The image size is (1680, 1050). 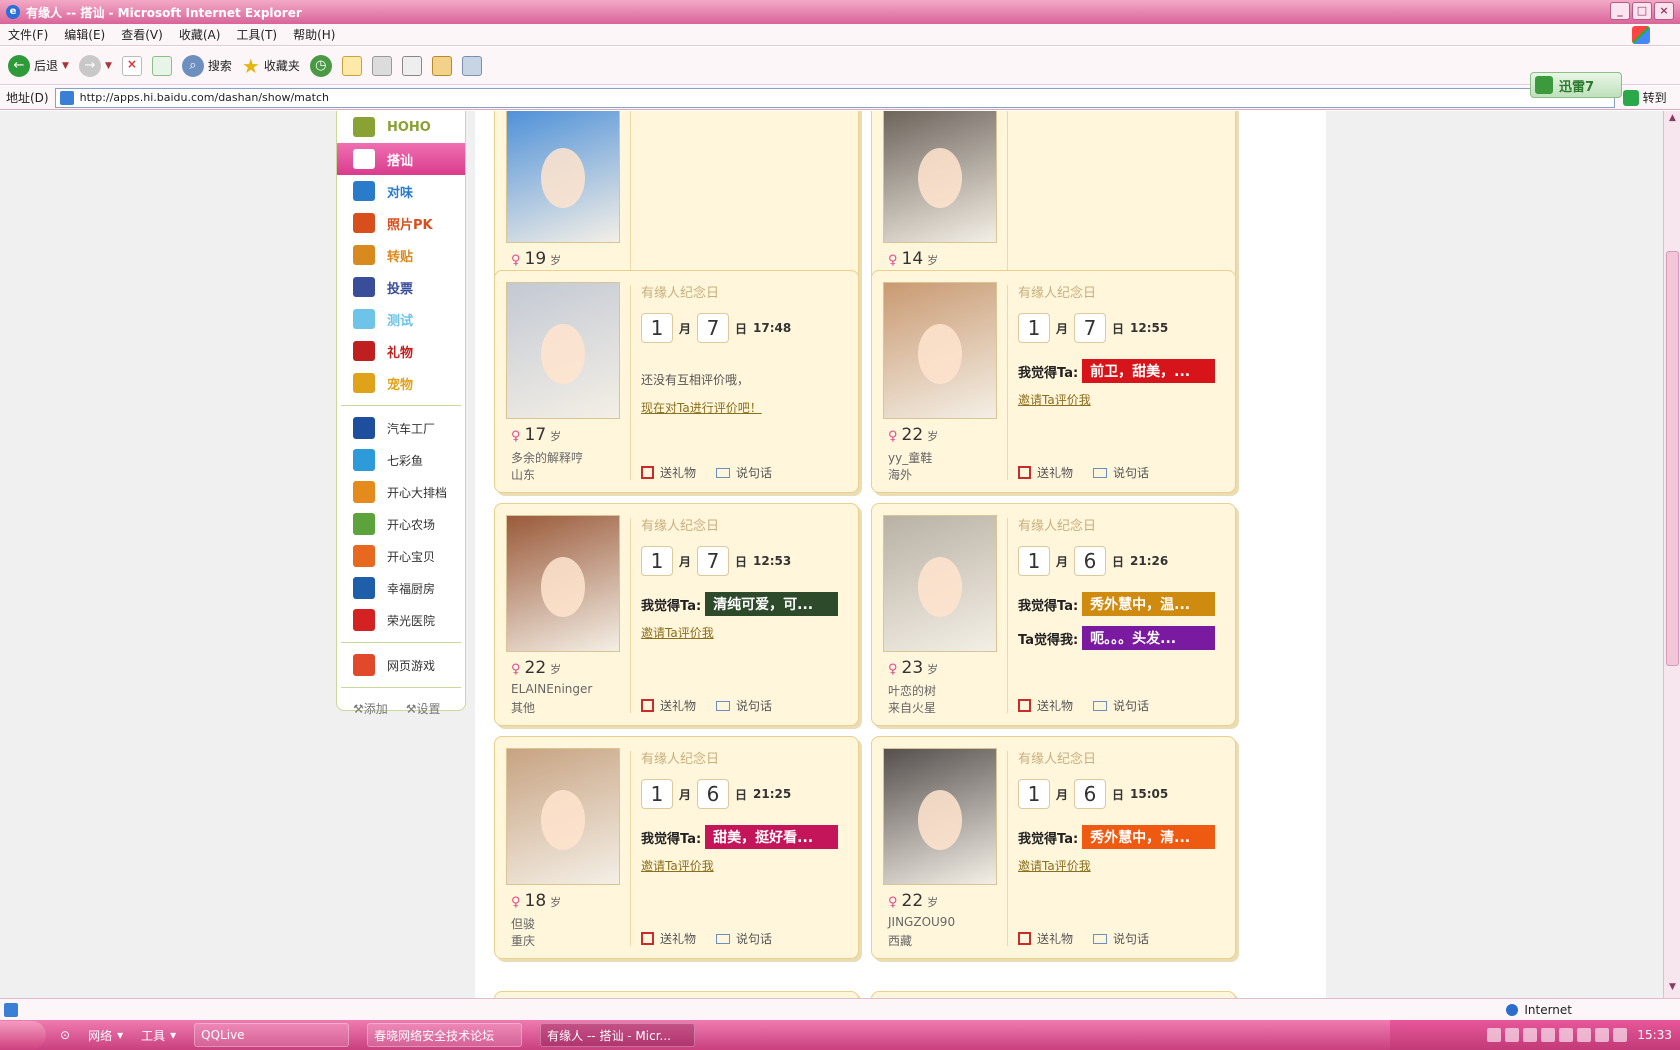 What do you see at coordinates (547, 457) in the screenshot?
I see `username: 多余的解释哼` at bounding box center [547, 457].